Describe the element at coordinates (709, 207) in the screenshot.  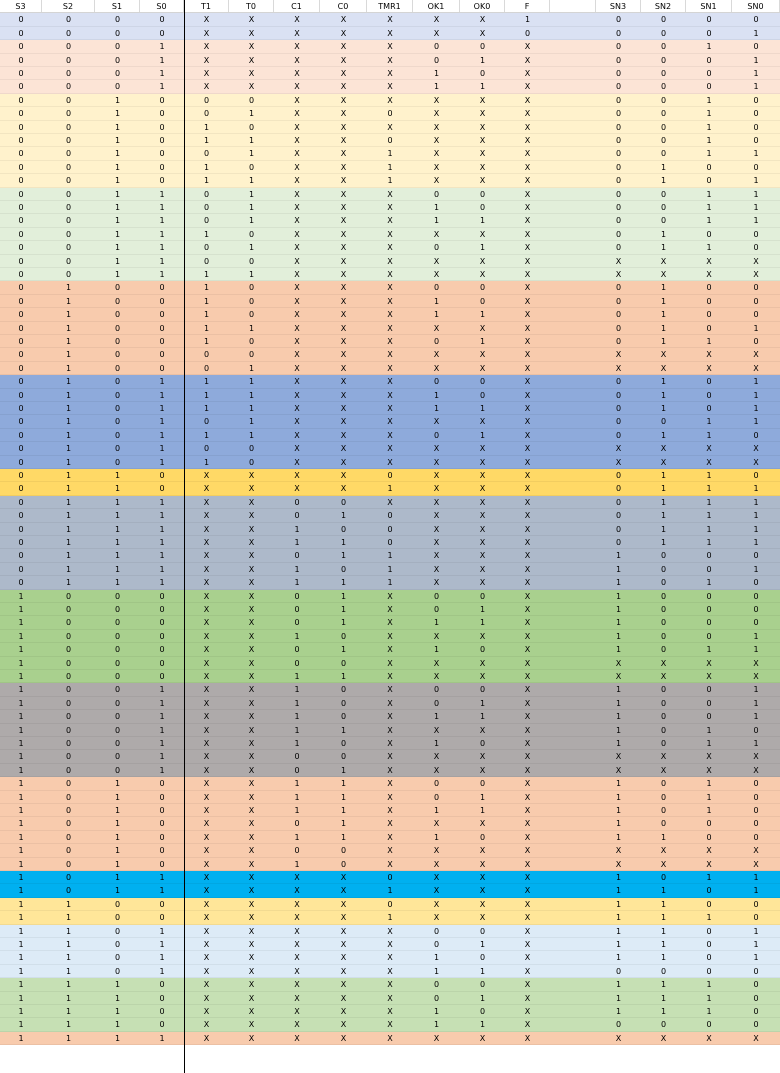
I see `table-cell-sn1: 1` at that location.